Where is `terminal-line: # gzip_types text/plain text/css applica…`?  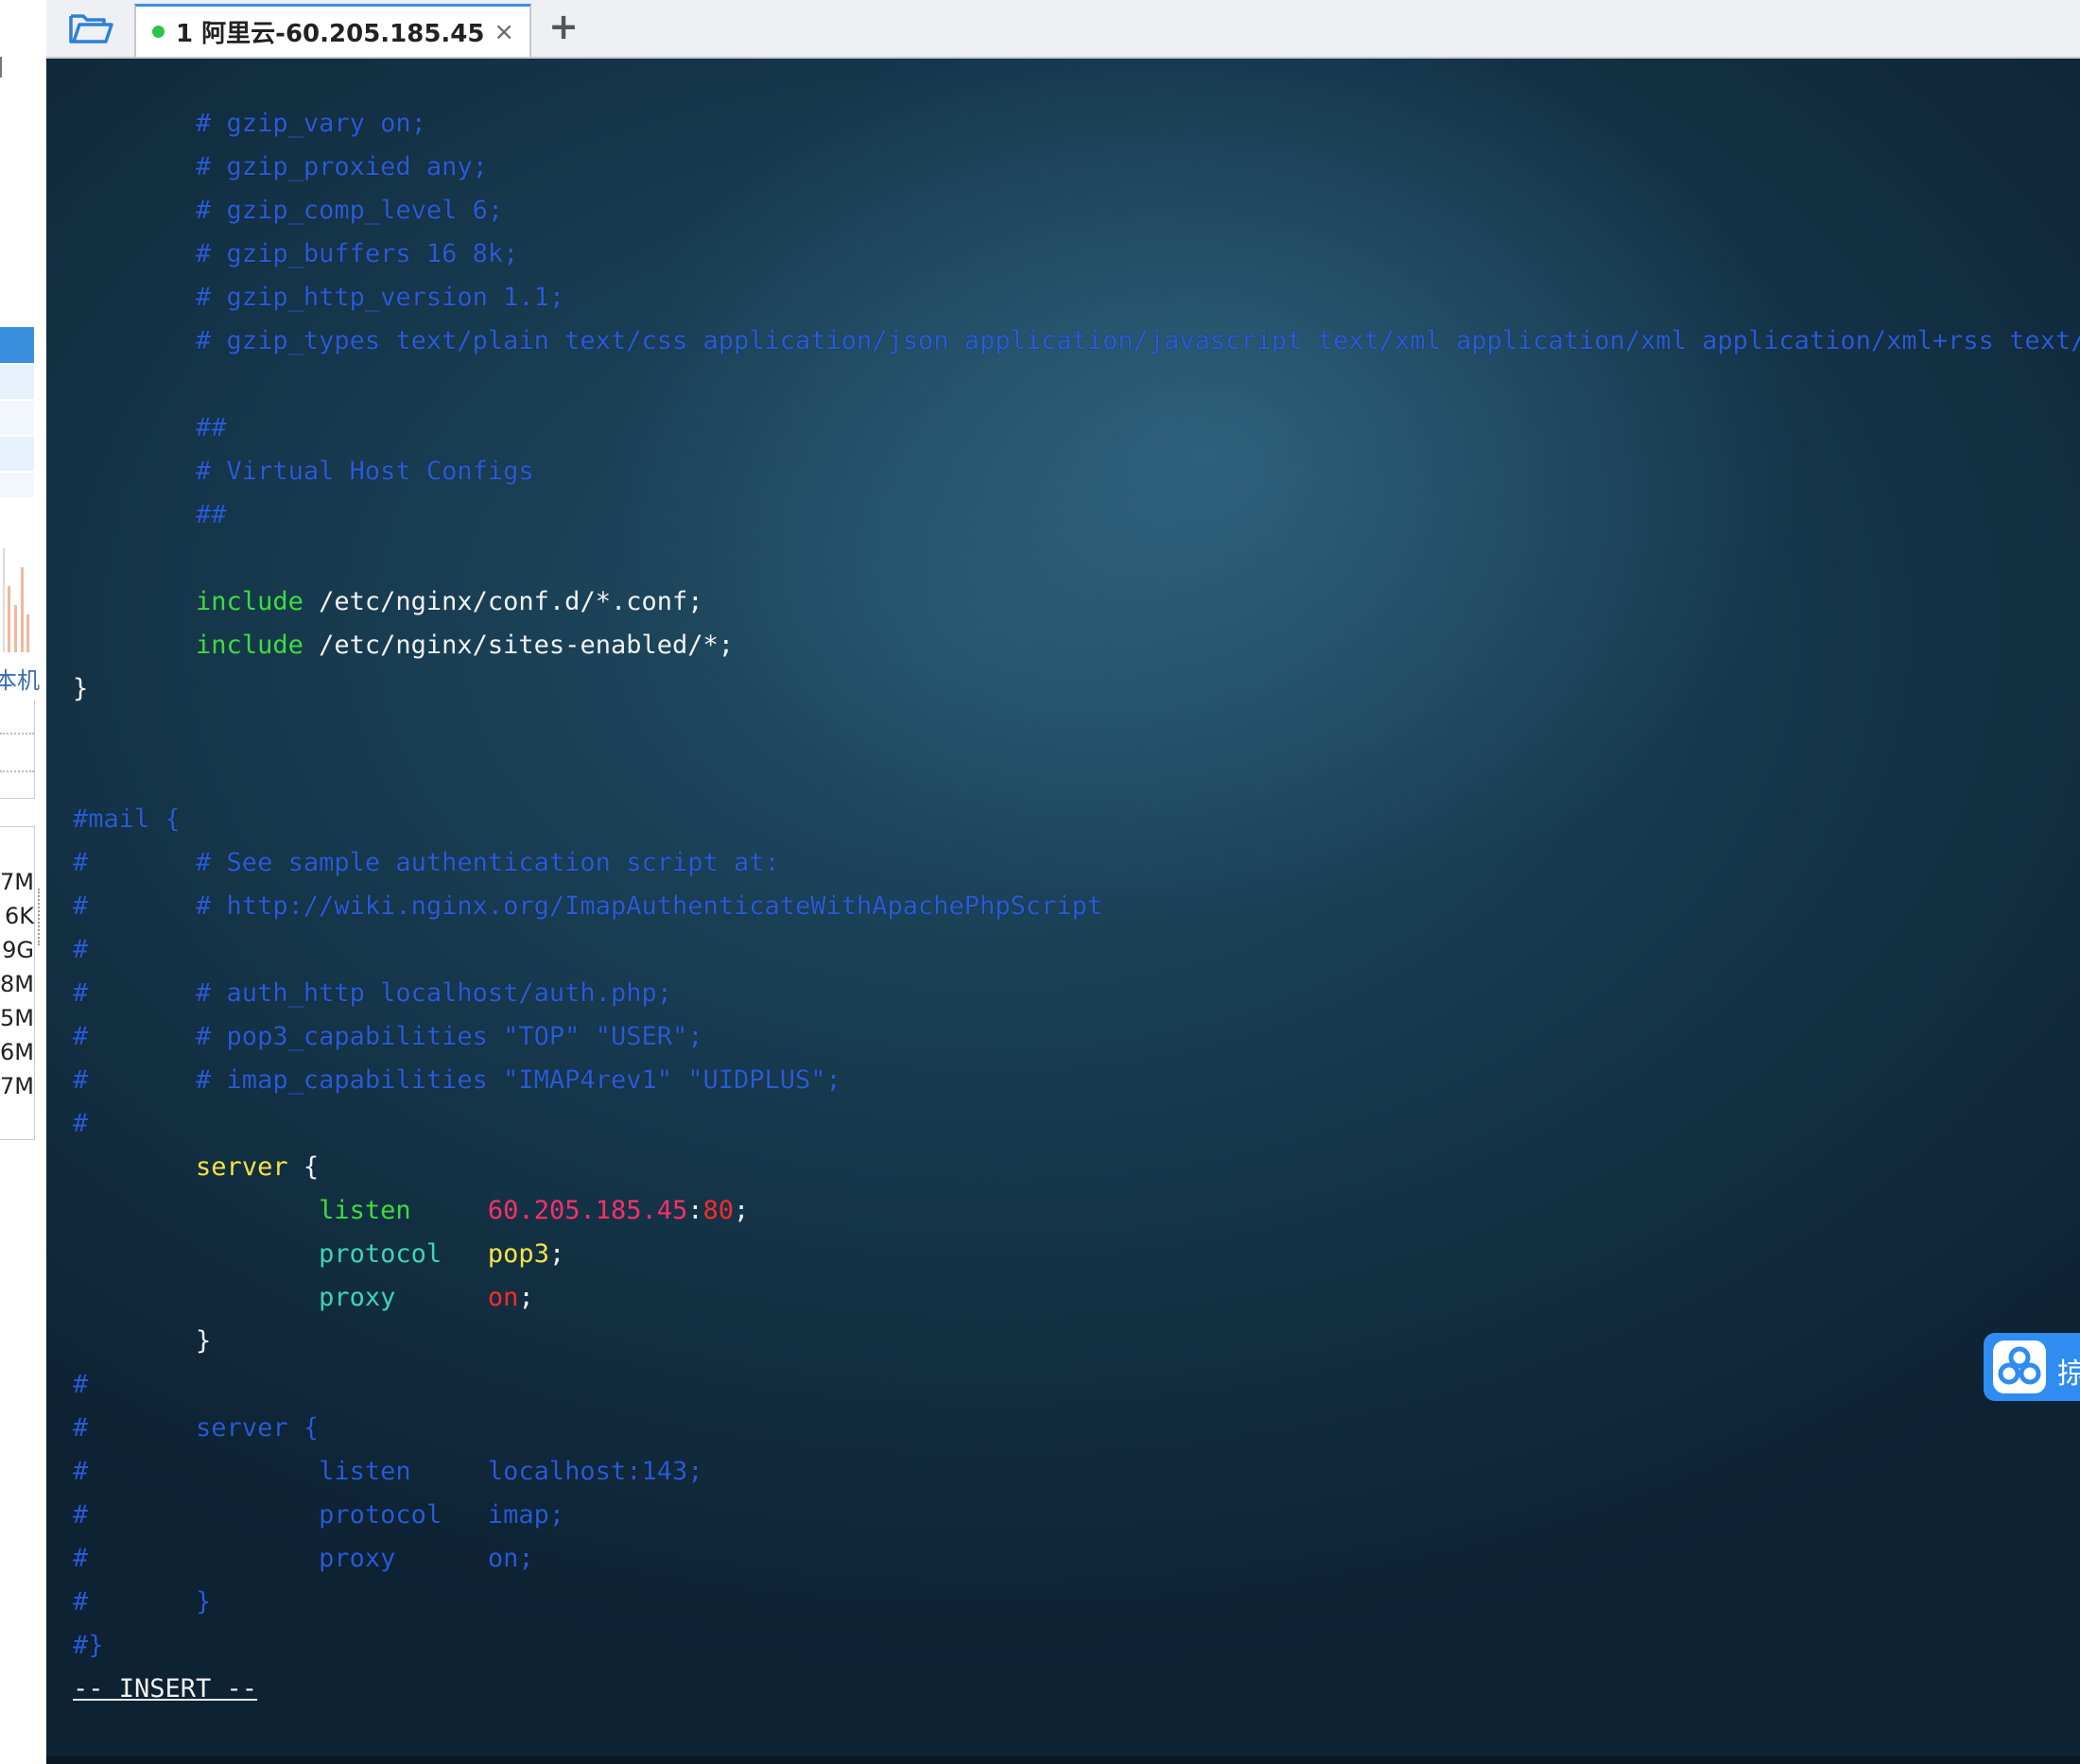
terminal-line: # gzip_types text/plain text/css applica… is located at coordinates (1076, 341).